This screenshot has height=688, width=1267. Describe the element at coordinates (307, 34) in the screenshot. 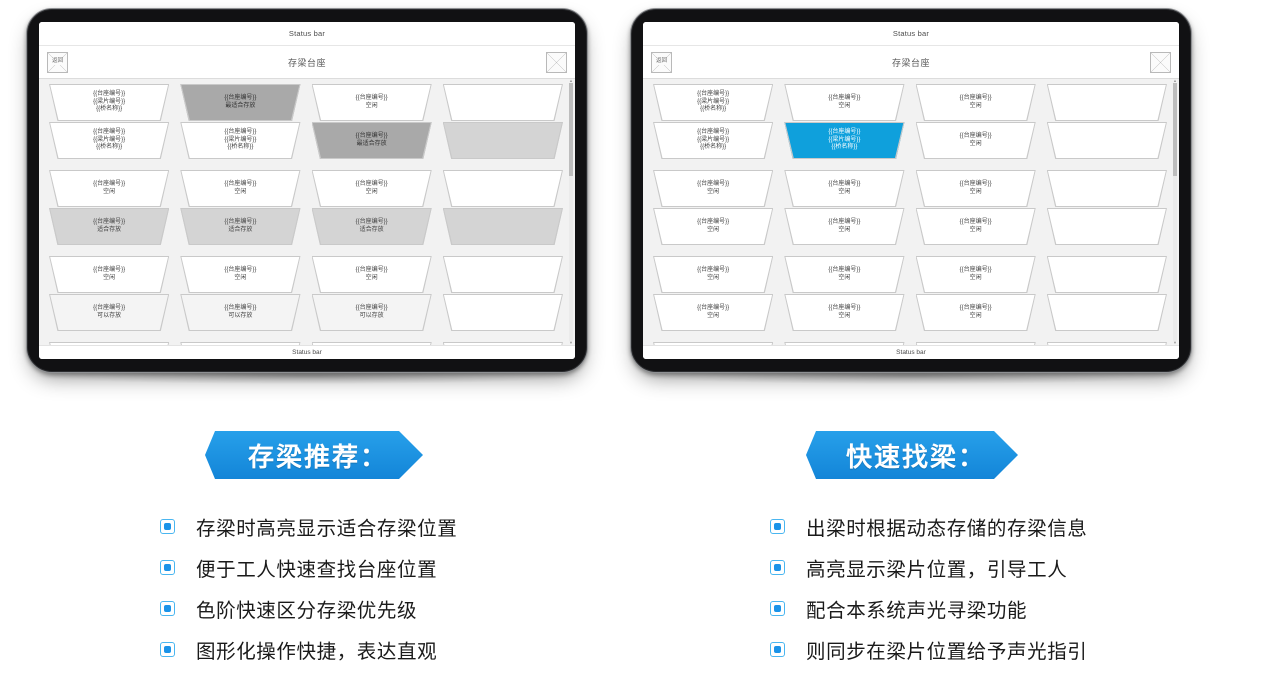

I see `status-bar-top: Status bar` at that location.